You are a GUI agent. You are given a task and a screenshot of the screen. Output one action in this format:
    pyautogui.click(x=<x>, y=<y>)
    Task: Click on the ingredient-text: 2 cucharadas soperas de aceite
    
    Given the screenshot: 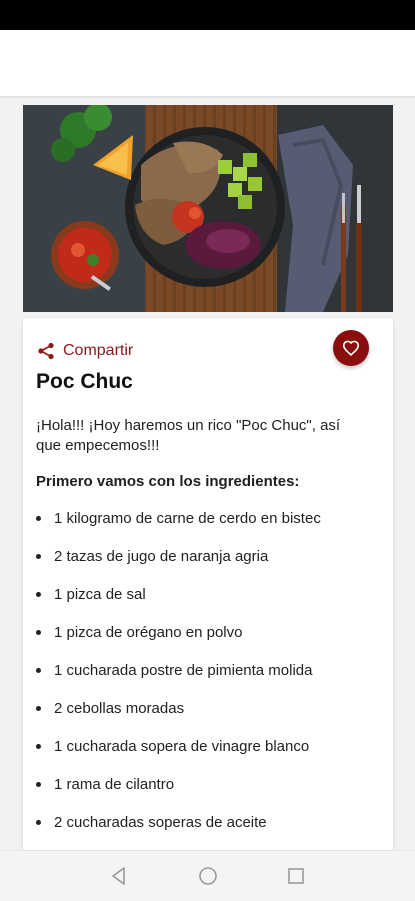 What is the action you would take?
    pyautogui.click(x=160, y=822)
    